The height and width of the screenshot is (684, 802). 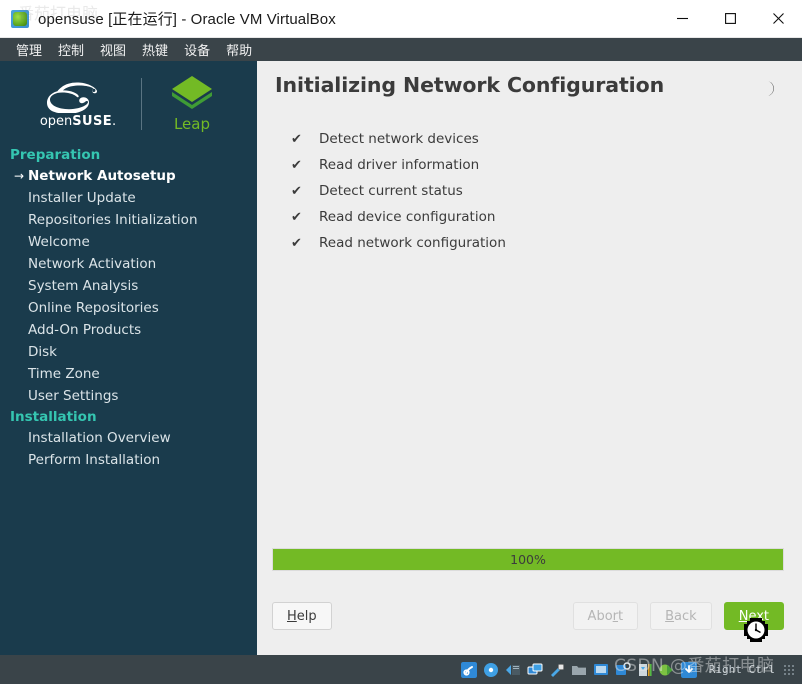 What do you see at coordinates (401, 669) in the screenshot?
I see `virtualbox-statusbar: Right Ctrl` at bounding box center [401, 669].